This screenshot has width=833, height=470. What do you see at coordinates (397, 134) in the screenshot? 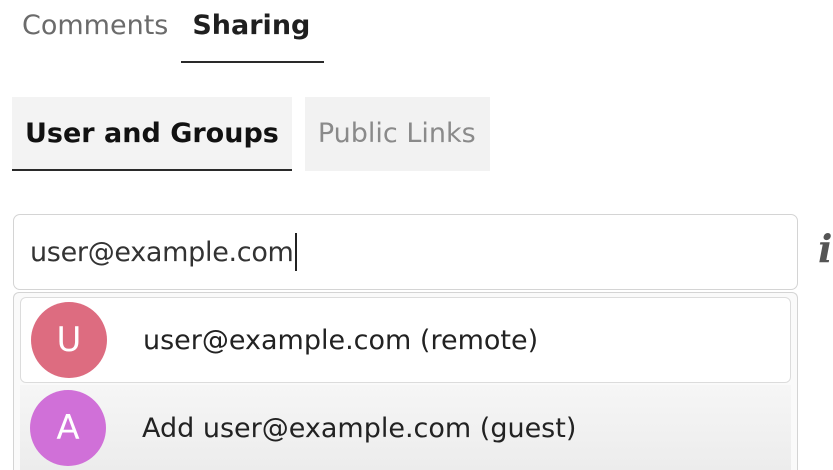
I see `tab-public-links: Public Links` at bounding box center [397, 134].